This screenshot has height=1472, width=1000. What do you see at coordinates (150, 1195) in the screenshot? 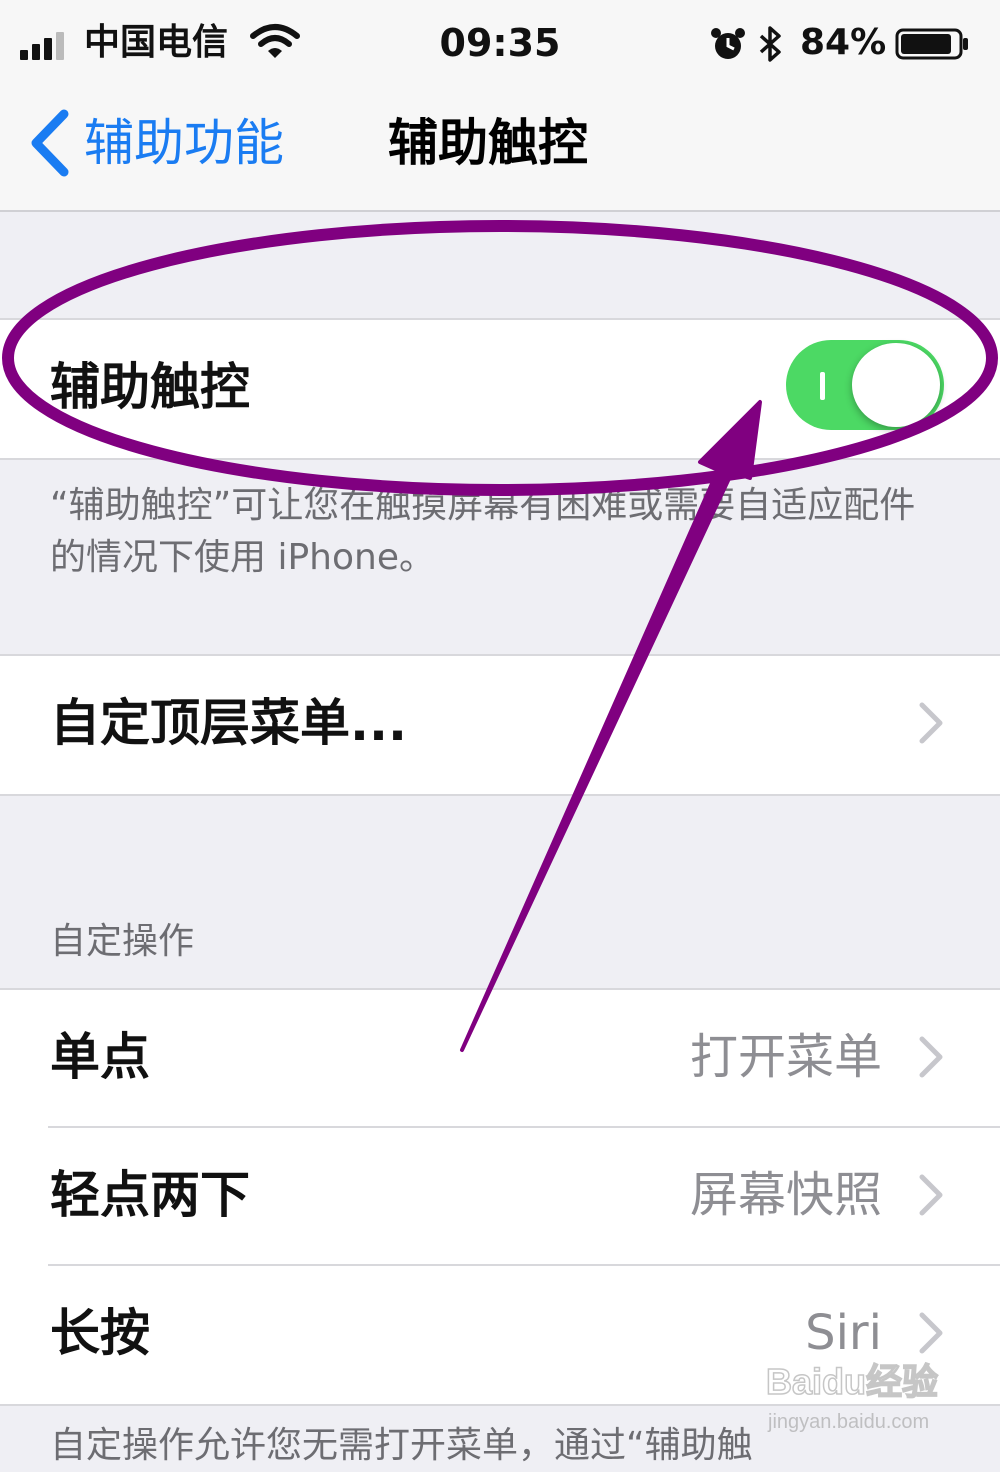
I see `double-tap-label: 轻点两下` at bounding box center [150, 1195].